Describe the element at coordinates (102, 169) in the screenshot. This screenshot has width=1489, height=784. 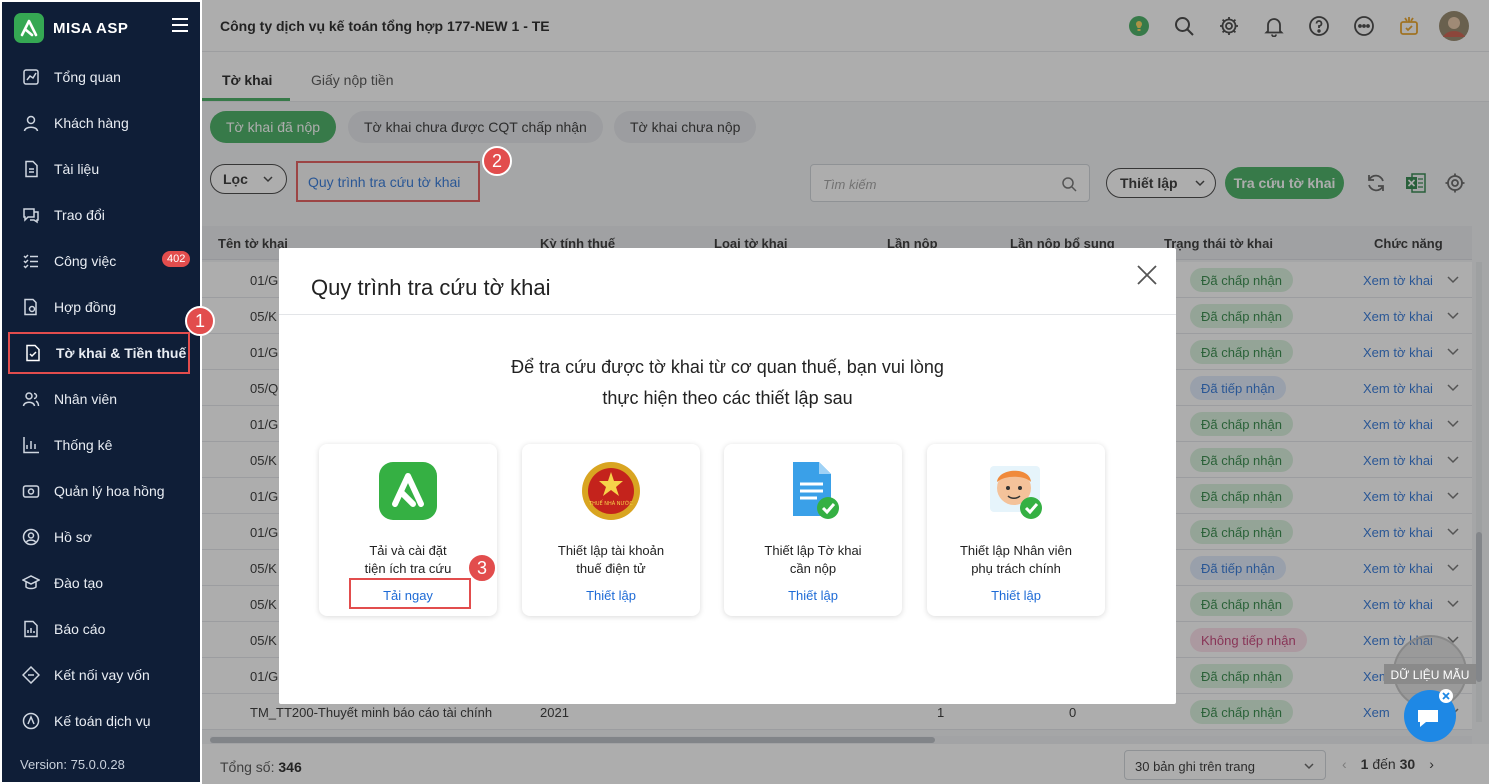
I see `sidebar-item-documents: Tài liệu` at that location.